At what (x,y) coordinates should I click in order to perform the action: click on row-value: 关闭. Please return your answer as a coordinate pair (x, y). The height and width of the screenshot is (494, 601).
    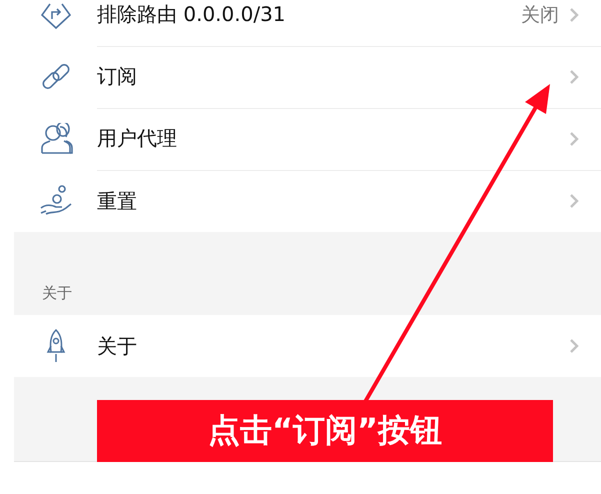
    Looking at the image, I should click on (540, 15).